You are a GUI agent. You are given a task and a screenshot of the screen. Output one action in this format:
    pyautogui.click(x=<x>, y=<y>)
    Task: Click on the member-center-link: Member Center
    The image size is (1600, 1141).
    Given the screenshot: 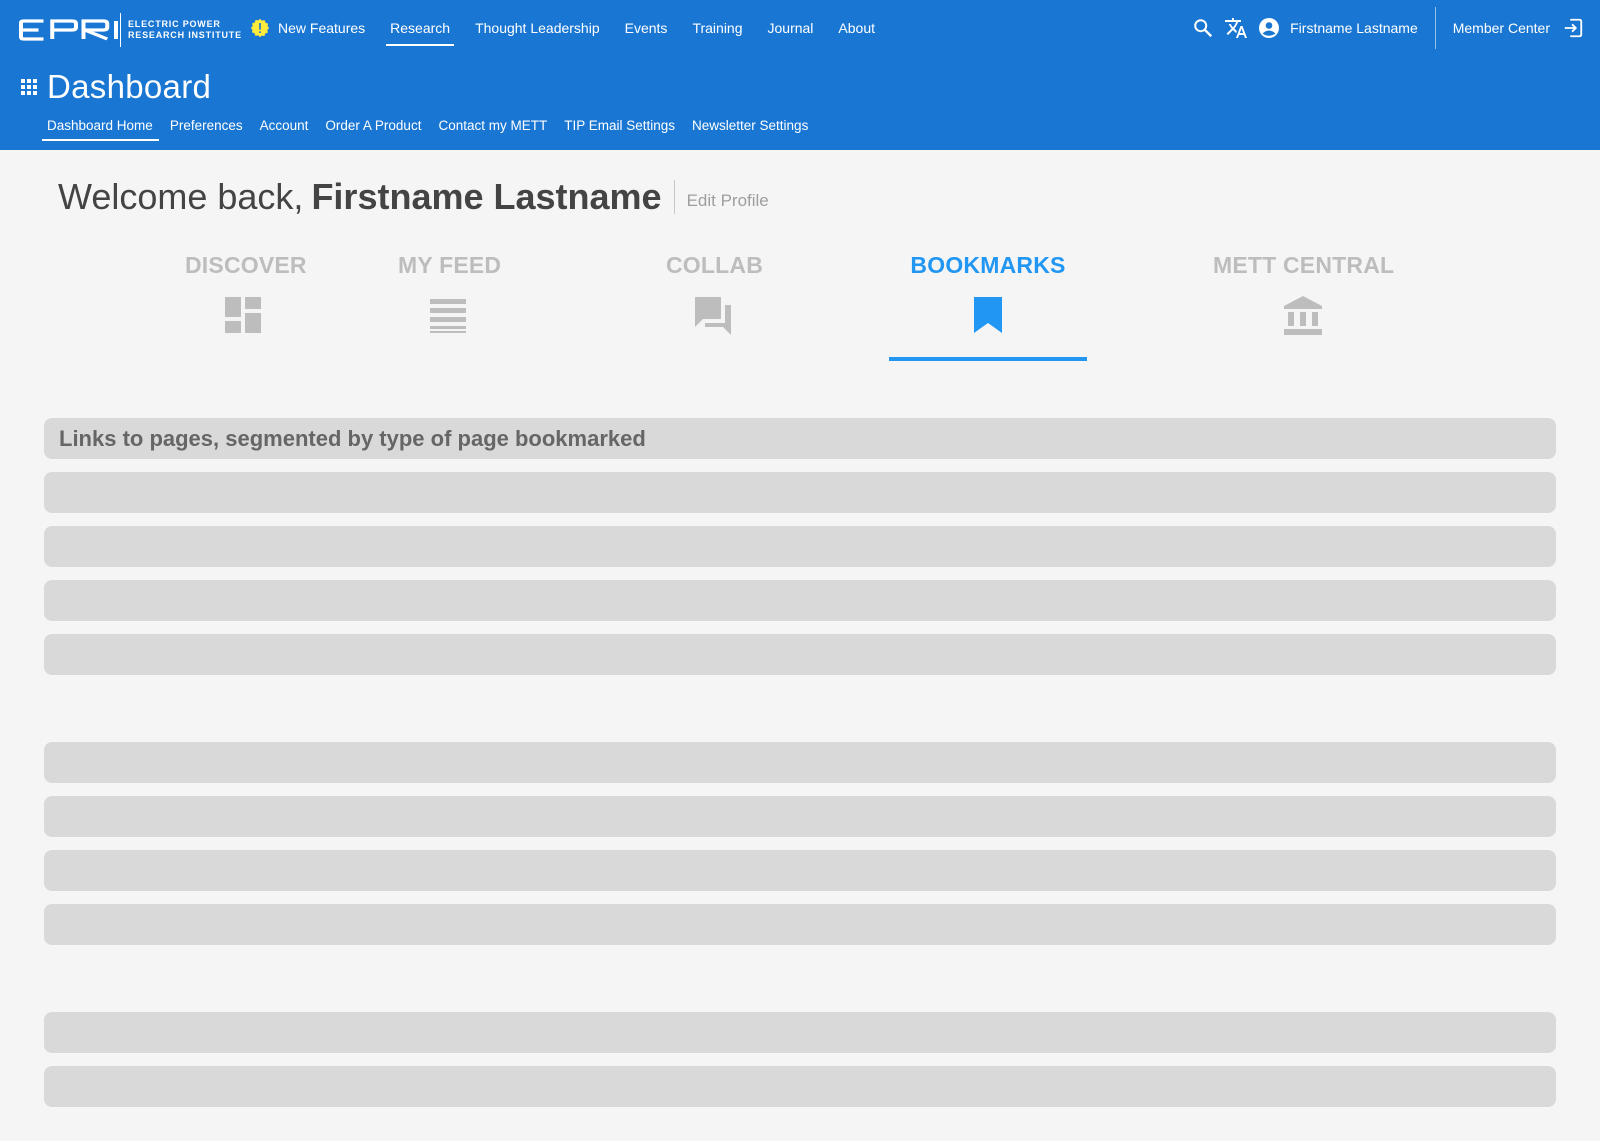 What is the action you would take?
    pyautogui.click(x=1518, y=28)
    